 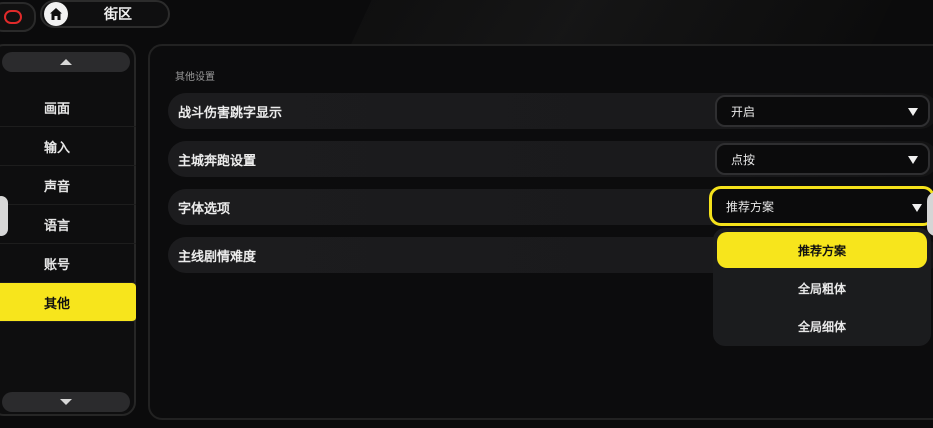 I want to click on sidebar-scroll-down-button, so click(x=66, y=402).